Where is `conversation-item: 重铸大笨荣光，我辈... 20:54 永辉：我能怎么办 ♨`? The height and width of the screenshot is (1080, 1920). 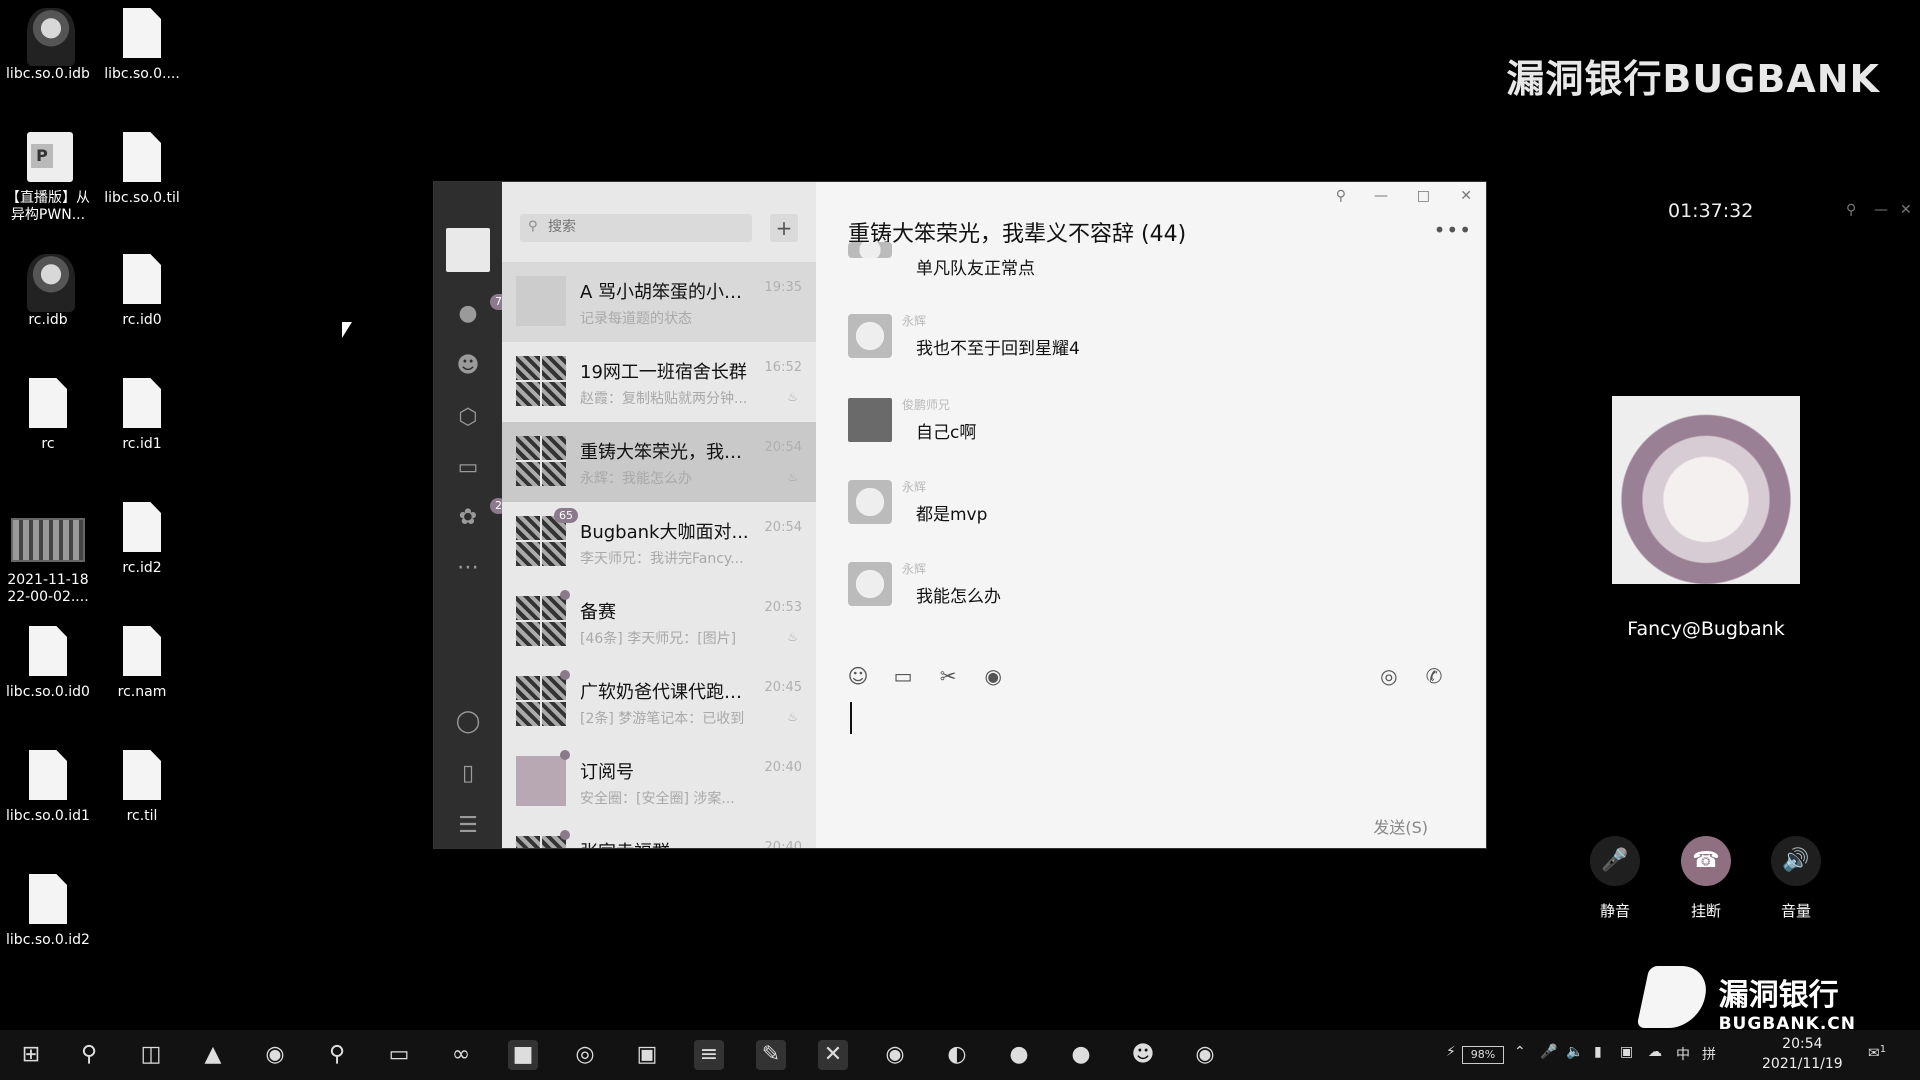
conversation-item: 重铸大笨荣光，我辈... 20:54 永辉：我能怎么办 ♨ is located at coordinates (659, 462).